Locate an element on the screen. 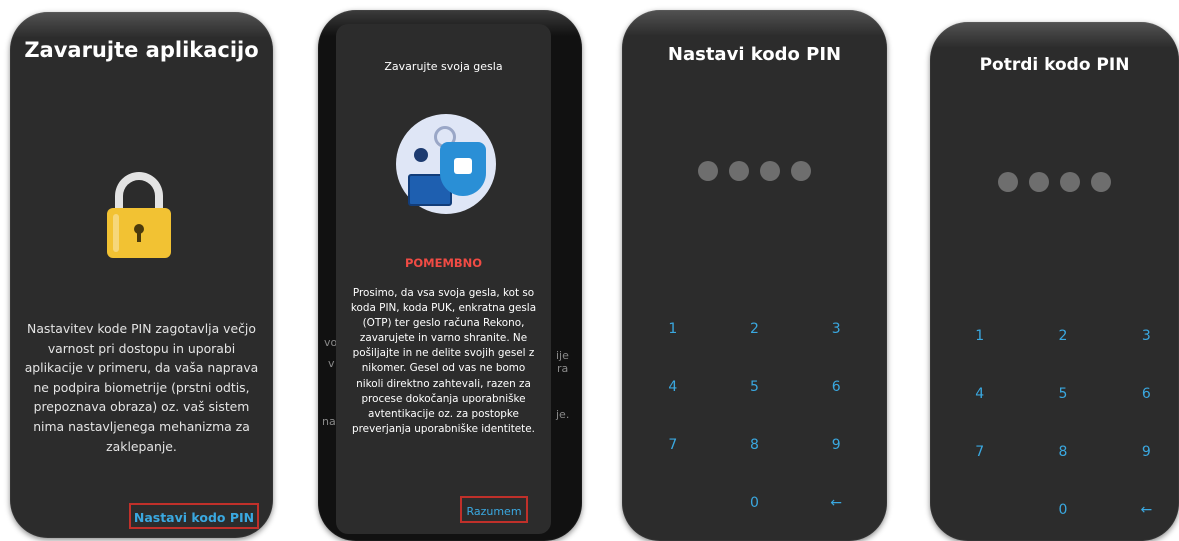 The width and height of the screenshot is (1179, 541). background-text: v is located at coordinates (331, 363).